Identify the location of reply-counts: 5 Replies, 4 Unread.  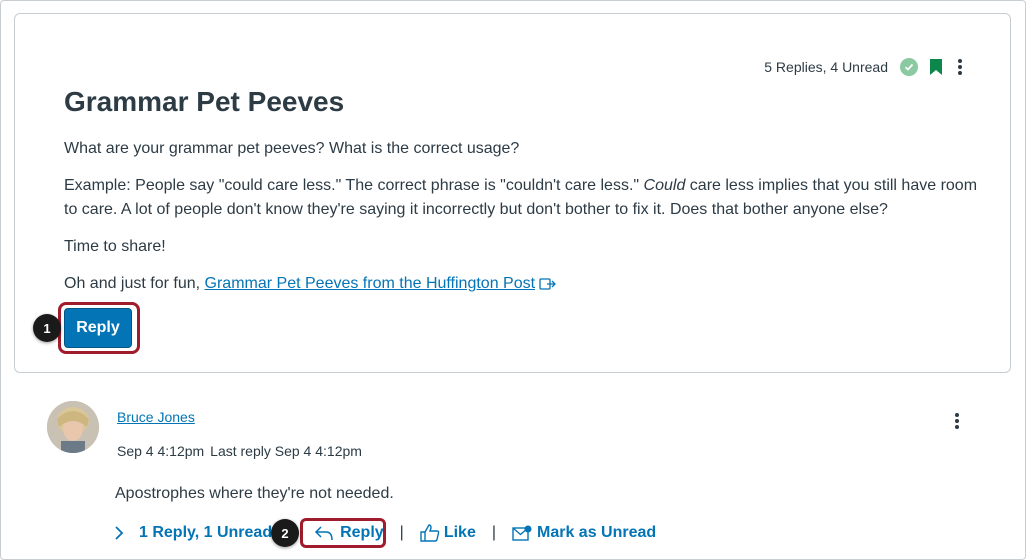
(826, 67).